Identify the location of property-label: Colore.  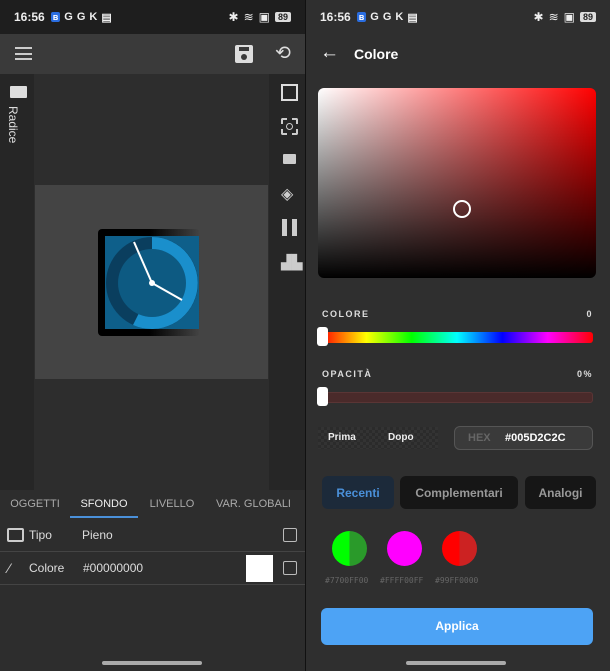
(47, 568).